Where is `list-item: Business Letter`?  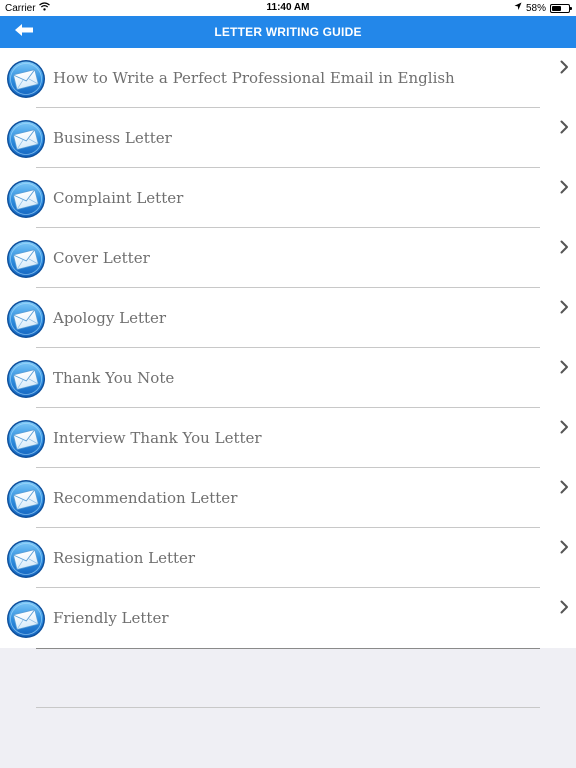
list-item: Business Letter is located at coordinates (288, 138).